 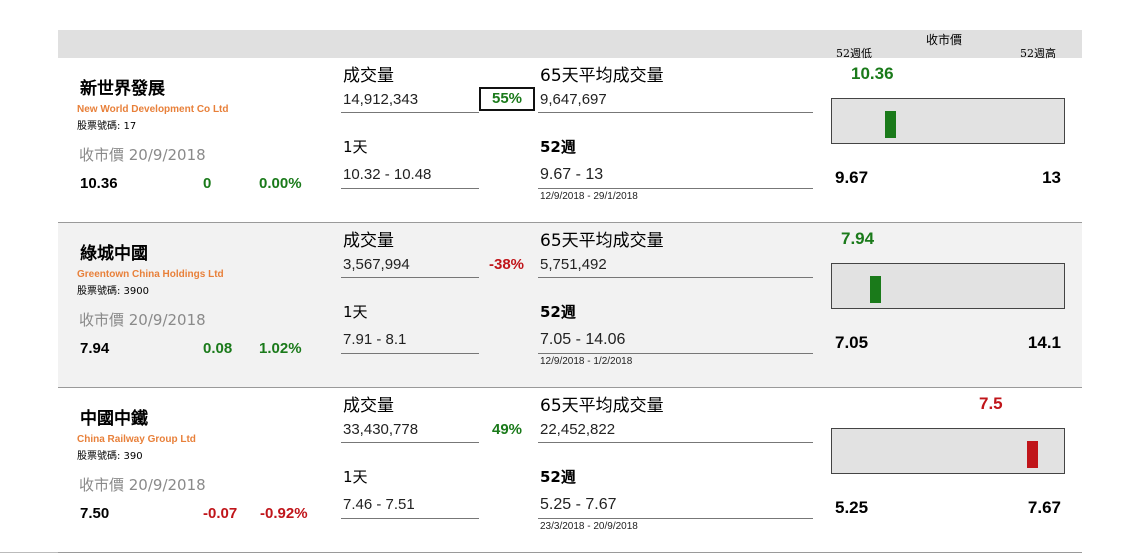 What do you see at coordinates (872, 73) in the screenshot?
I see `last-price: 10.36` at bounding box center [872, 73].